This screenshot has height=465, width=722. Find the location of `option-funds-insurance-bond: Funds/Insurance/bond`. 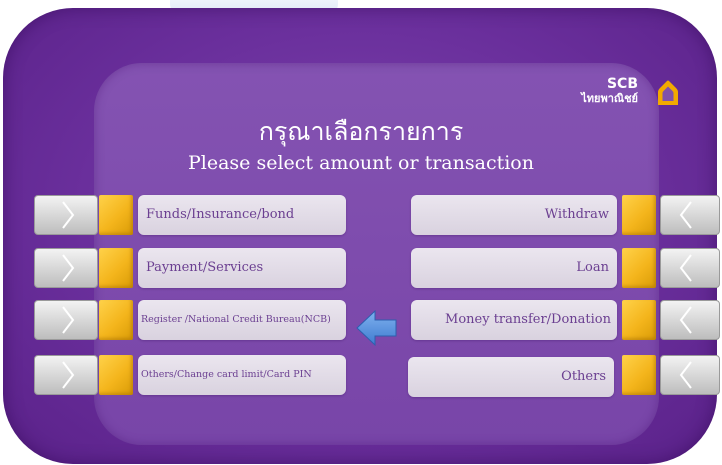

option-funds-insurance-bond: Funds/Insurance/bond is located at coordinates (242, 215).